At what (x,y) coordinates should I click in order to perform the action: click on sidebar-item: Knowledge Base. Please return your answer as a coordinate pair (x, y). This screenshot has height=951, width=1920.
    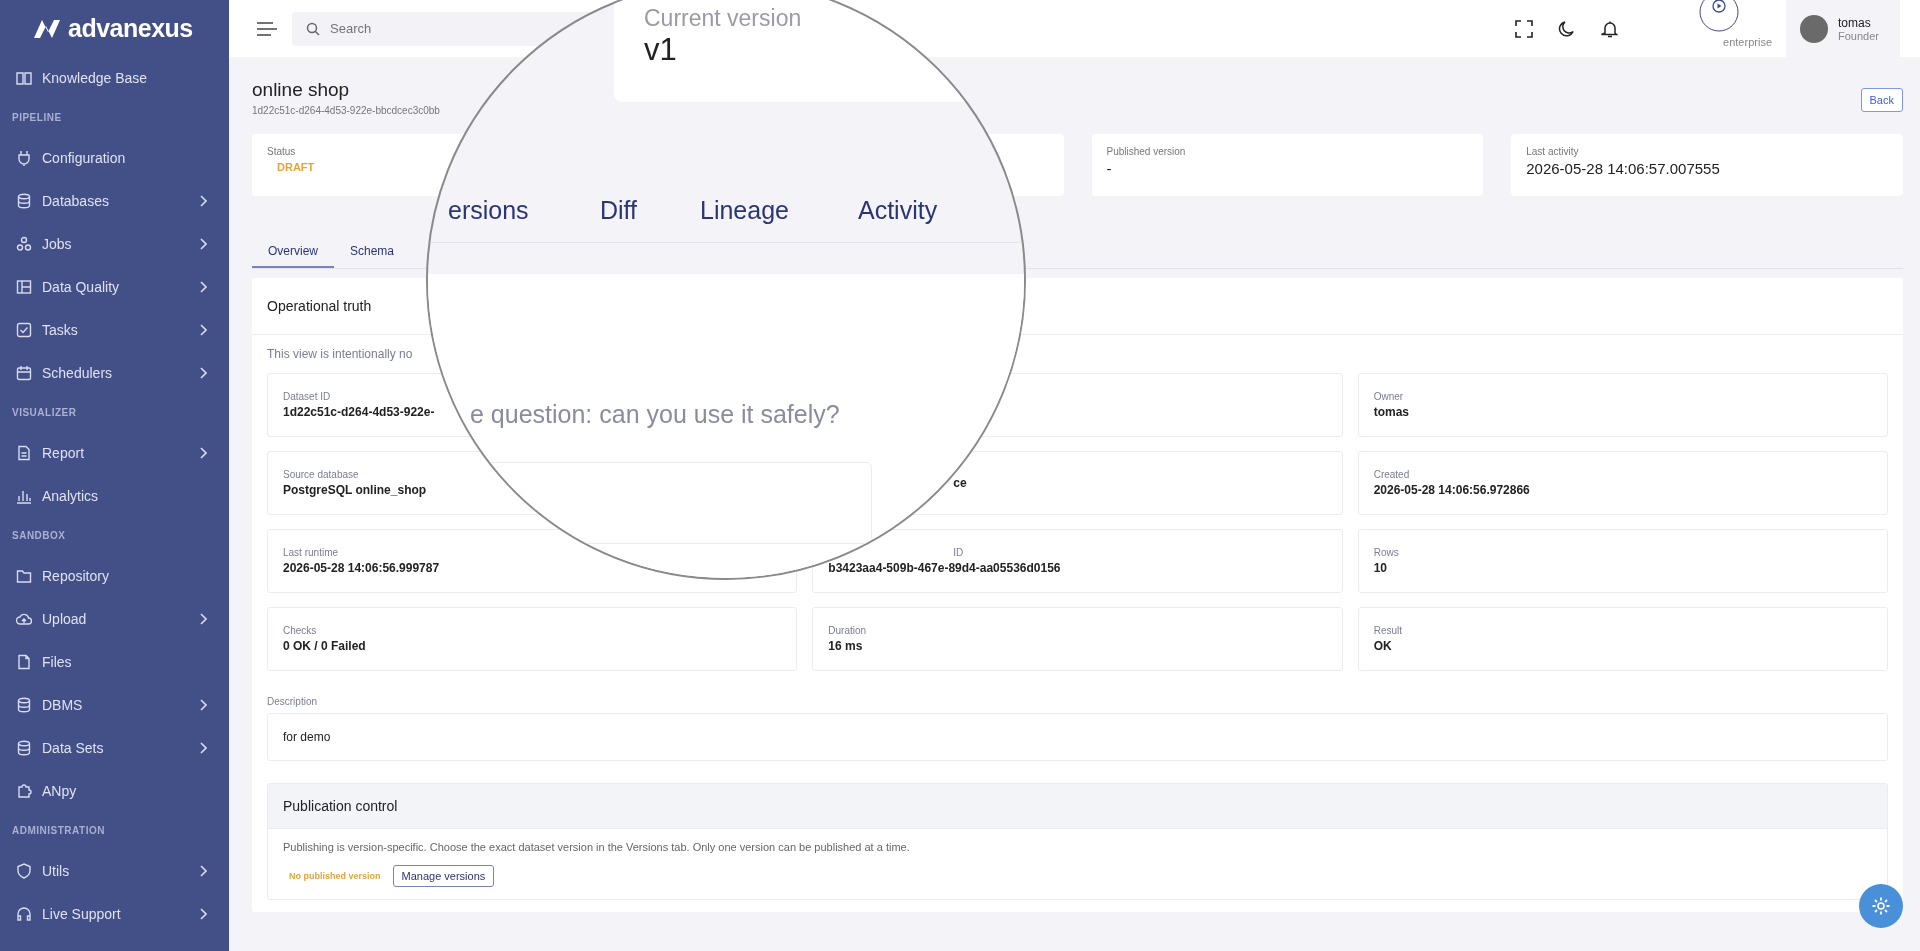
    Looking at the image, I should click on (114, 77).